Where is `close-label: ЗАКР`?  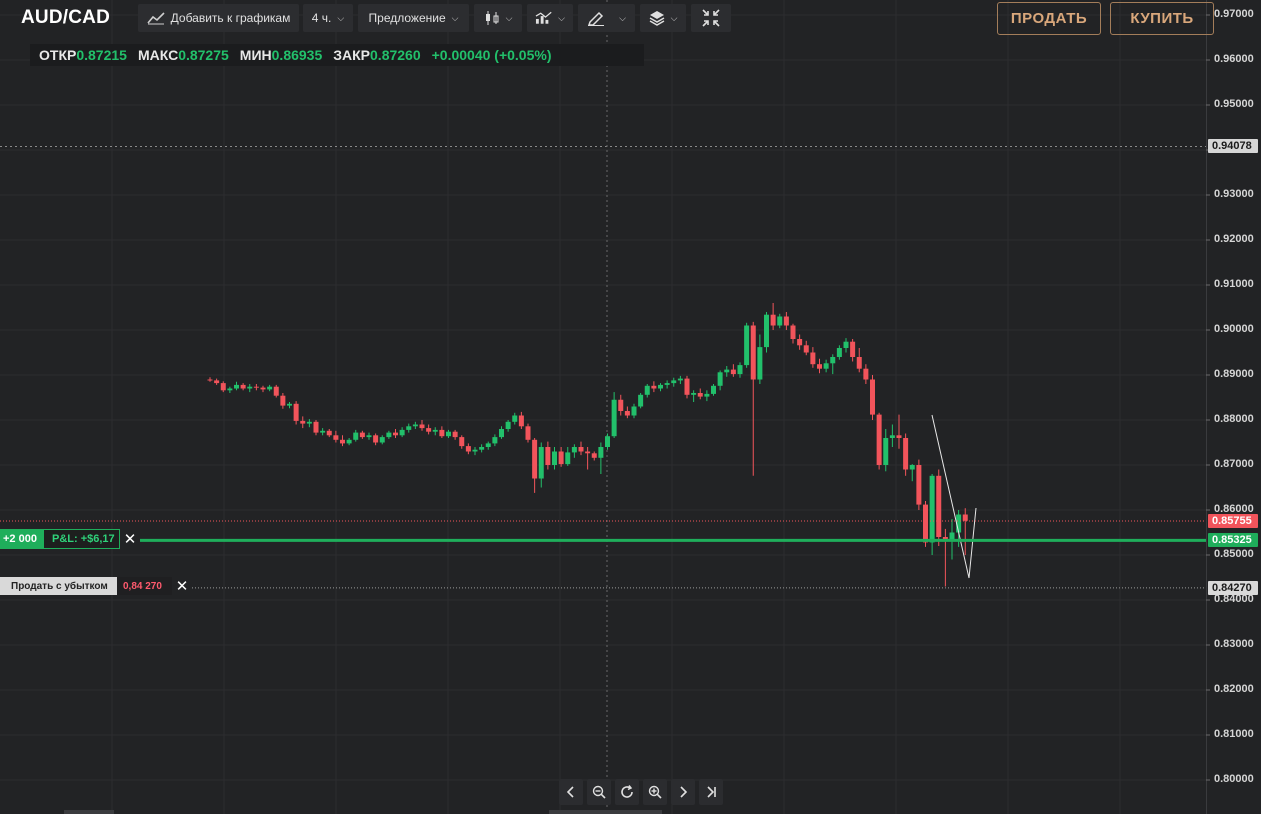 close-label: ЗАКР is located at coordinates (352, 55).